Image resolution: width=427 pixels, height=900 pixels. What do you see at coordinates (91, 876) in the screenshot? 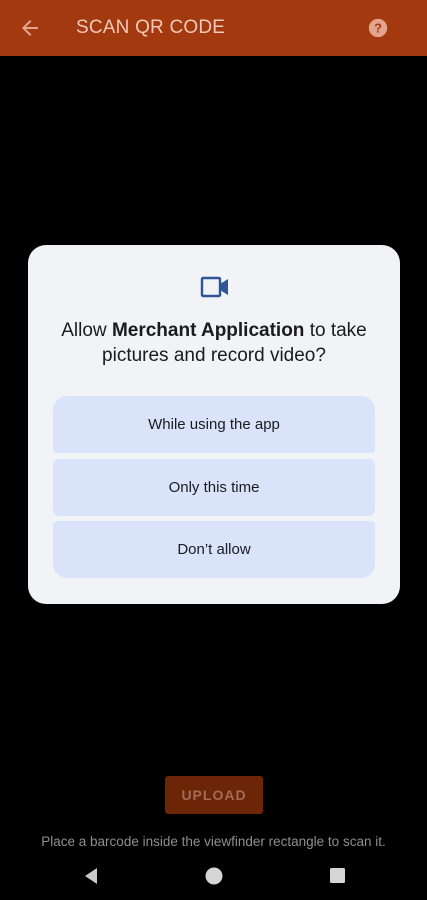
I see `nav-back-icon` at bounding box center [91, 876].